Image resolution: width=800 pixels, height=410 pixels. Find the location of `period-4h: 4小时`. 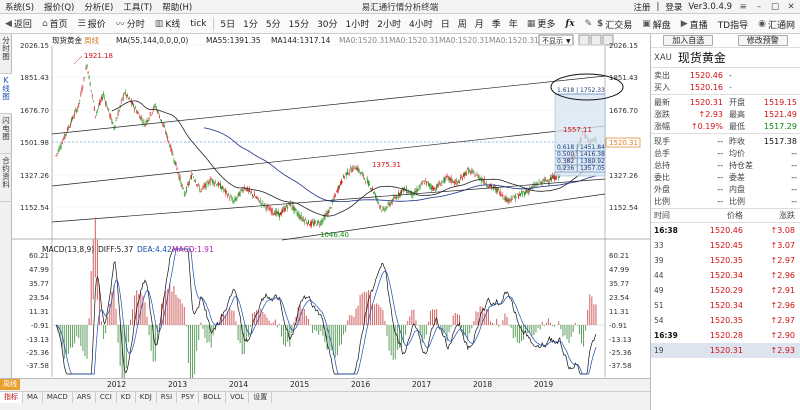

period-4h: 4小时 is located at coordinates (421, 24).